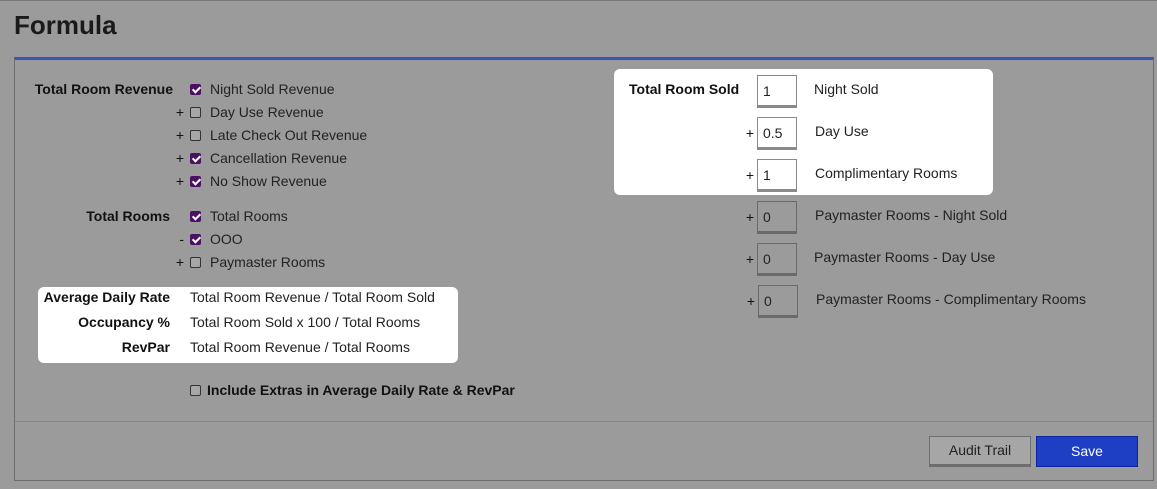 This screenshot has width=1157, height=489. Describe the element at coordinates (300, 347) in the screenshot. I see `formula-expression: Total Room Revenue / Total Rooms` at that location.